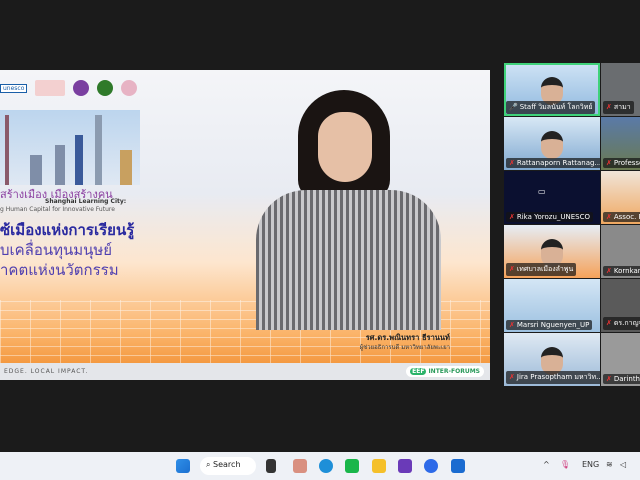 The height and width of the screenshot is (480, 640). Describe the element at coordinates (405, 466) in the screenshot. I see `app-purple-icon` at that location.